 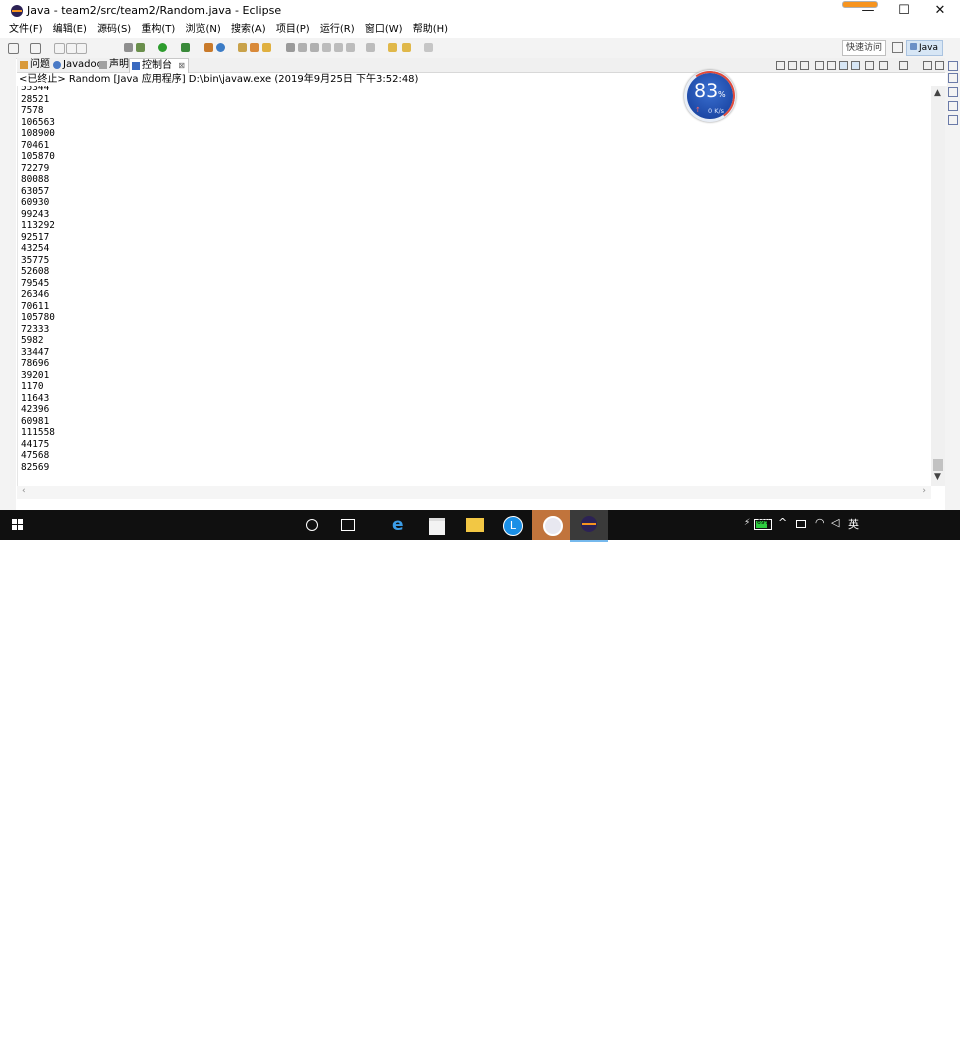 What do you see at coordinates (81, 48) in the screenshot?
I see `open-icon` at bounding box center [81, 48].